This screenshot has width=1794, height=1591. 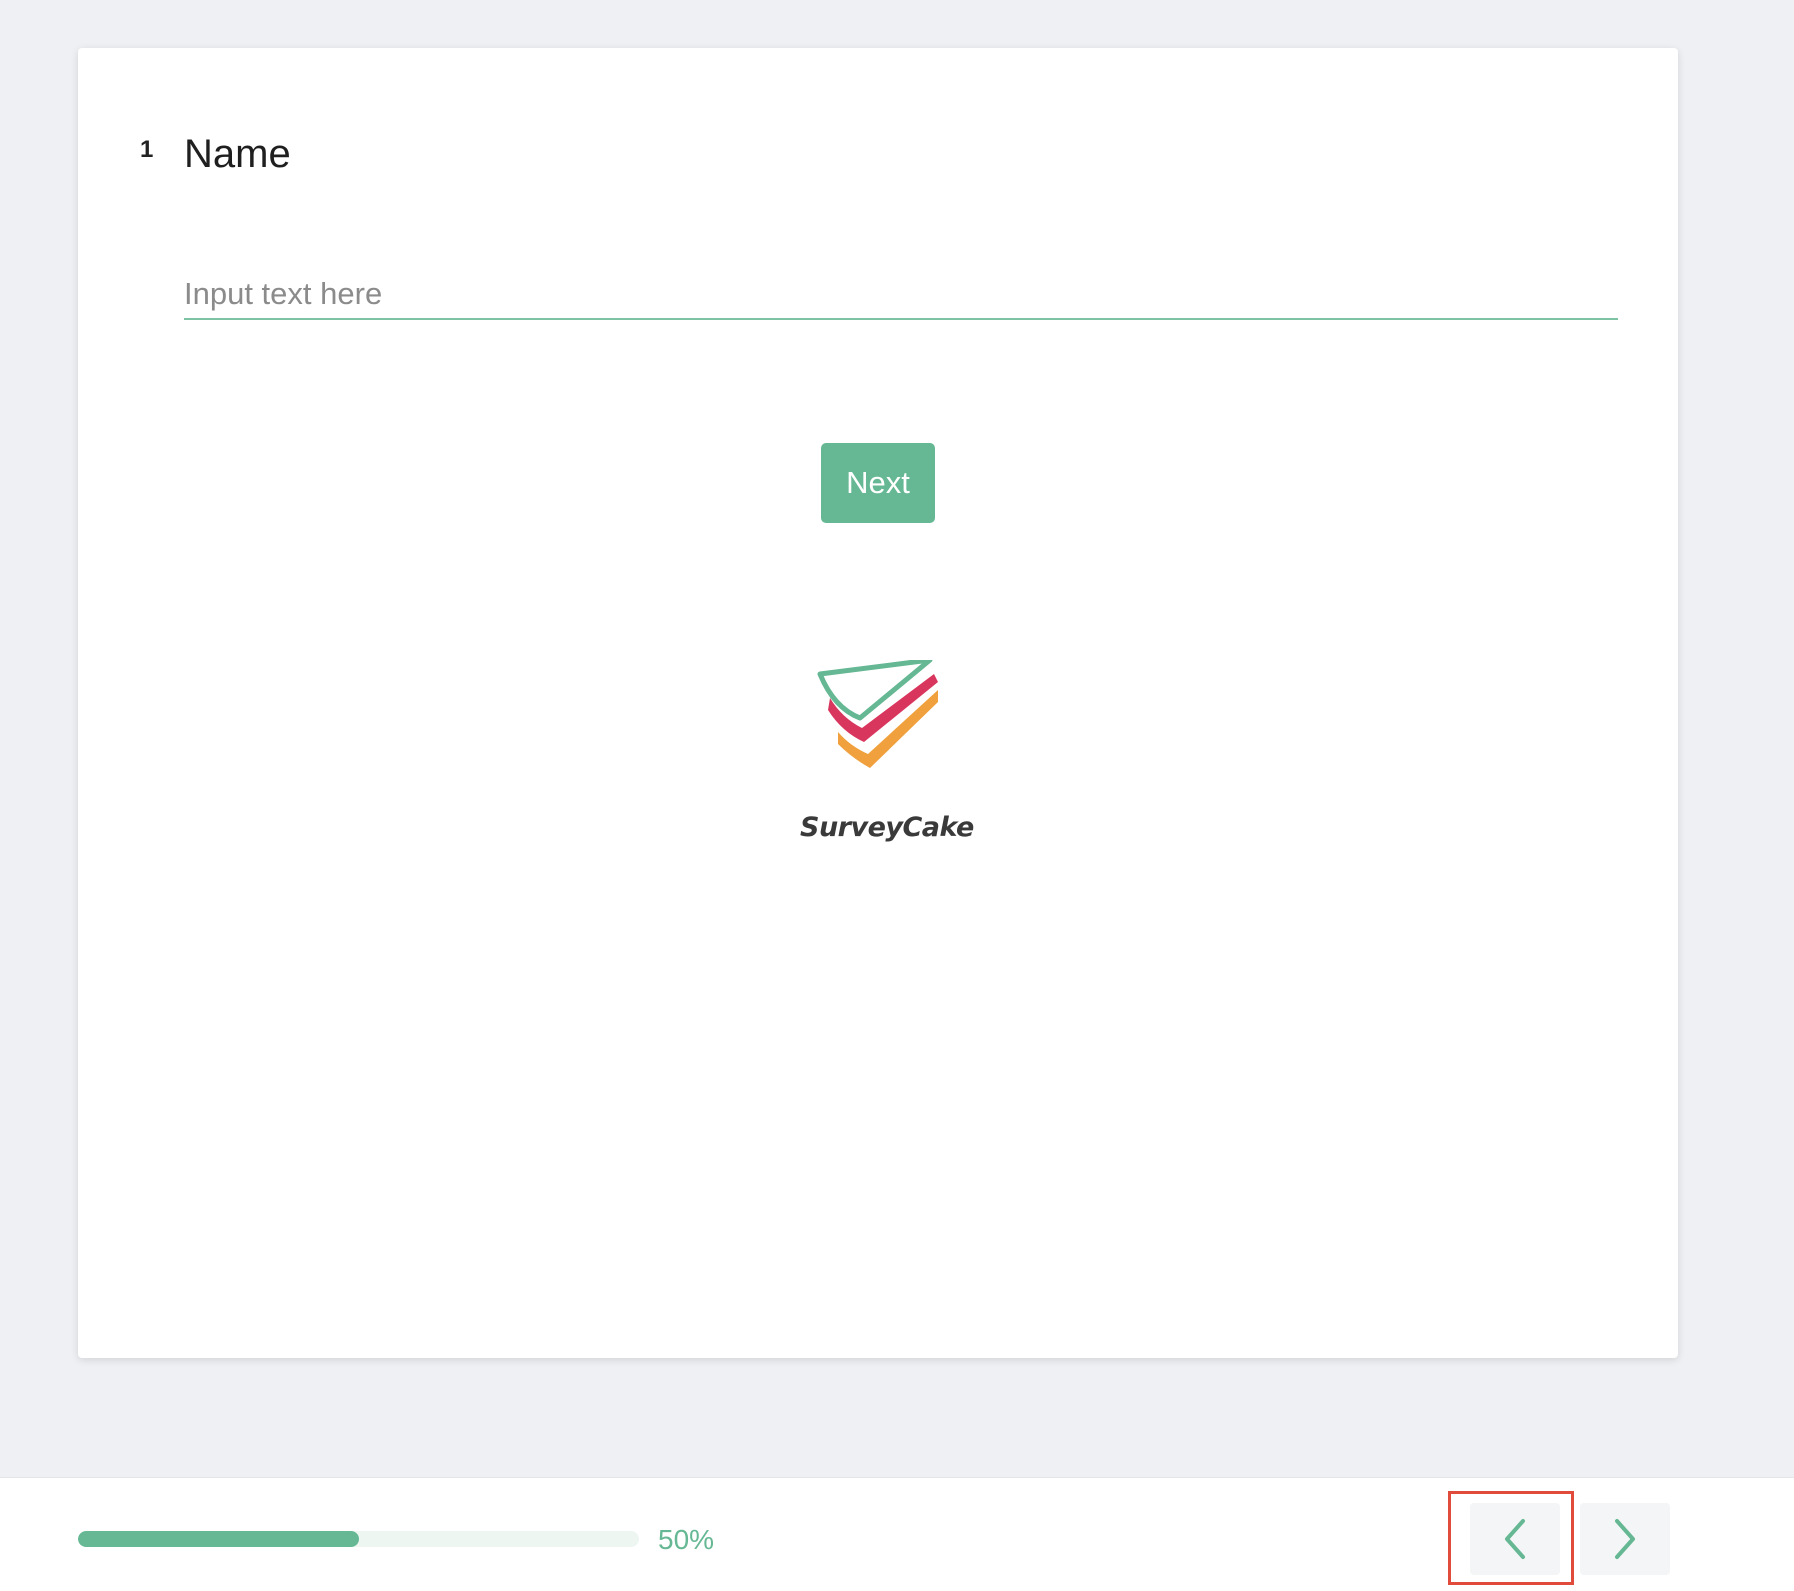 What do you see at coordinates (897, 1534) in the screenshot?
I see `footer-bar: 50%` at bounding box center [897, 1534].